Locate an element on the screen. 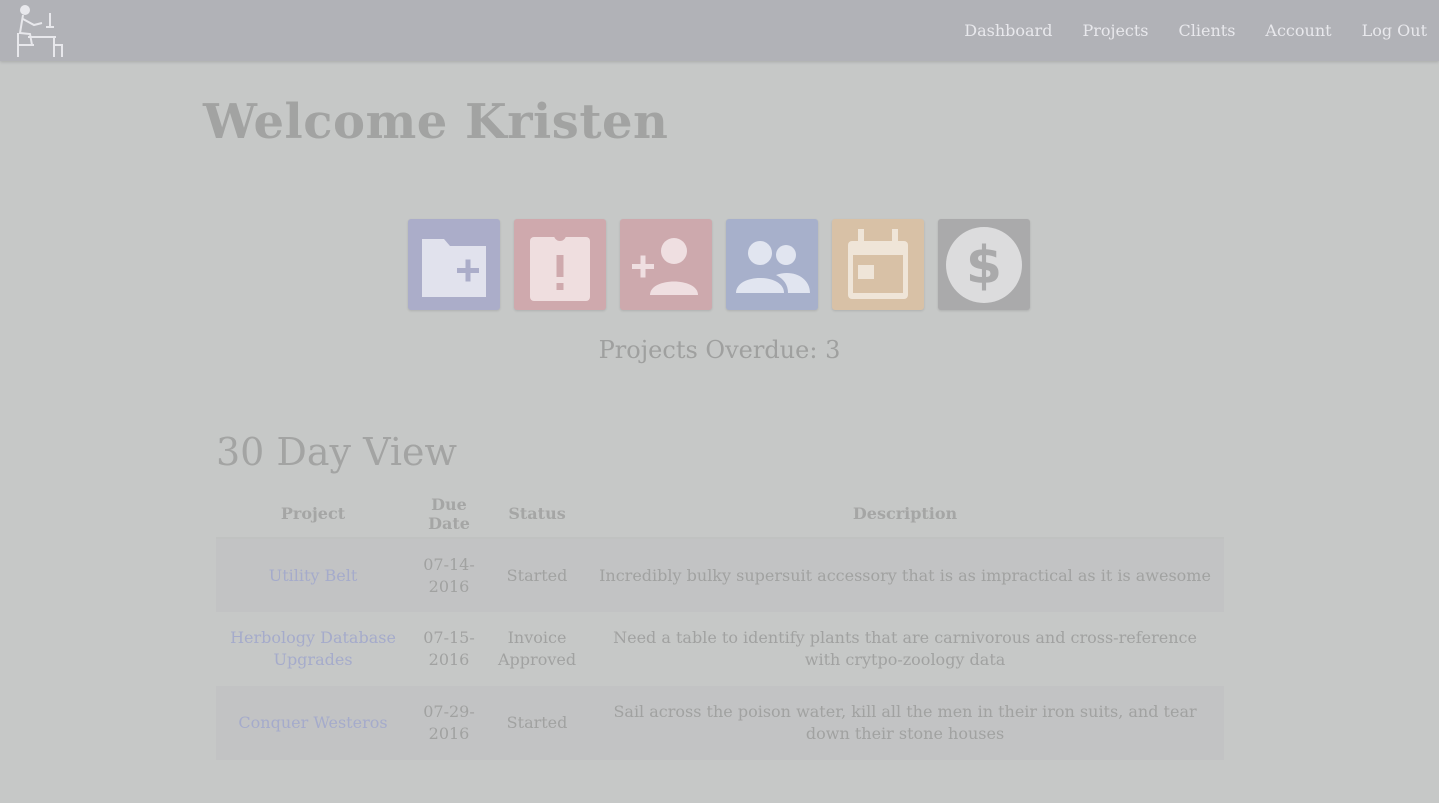 Image resolution: width=1439 pixels, height=803 pixels. quick-action-tiles: $ is located at coordinates (726, 264).